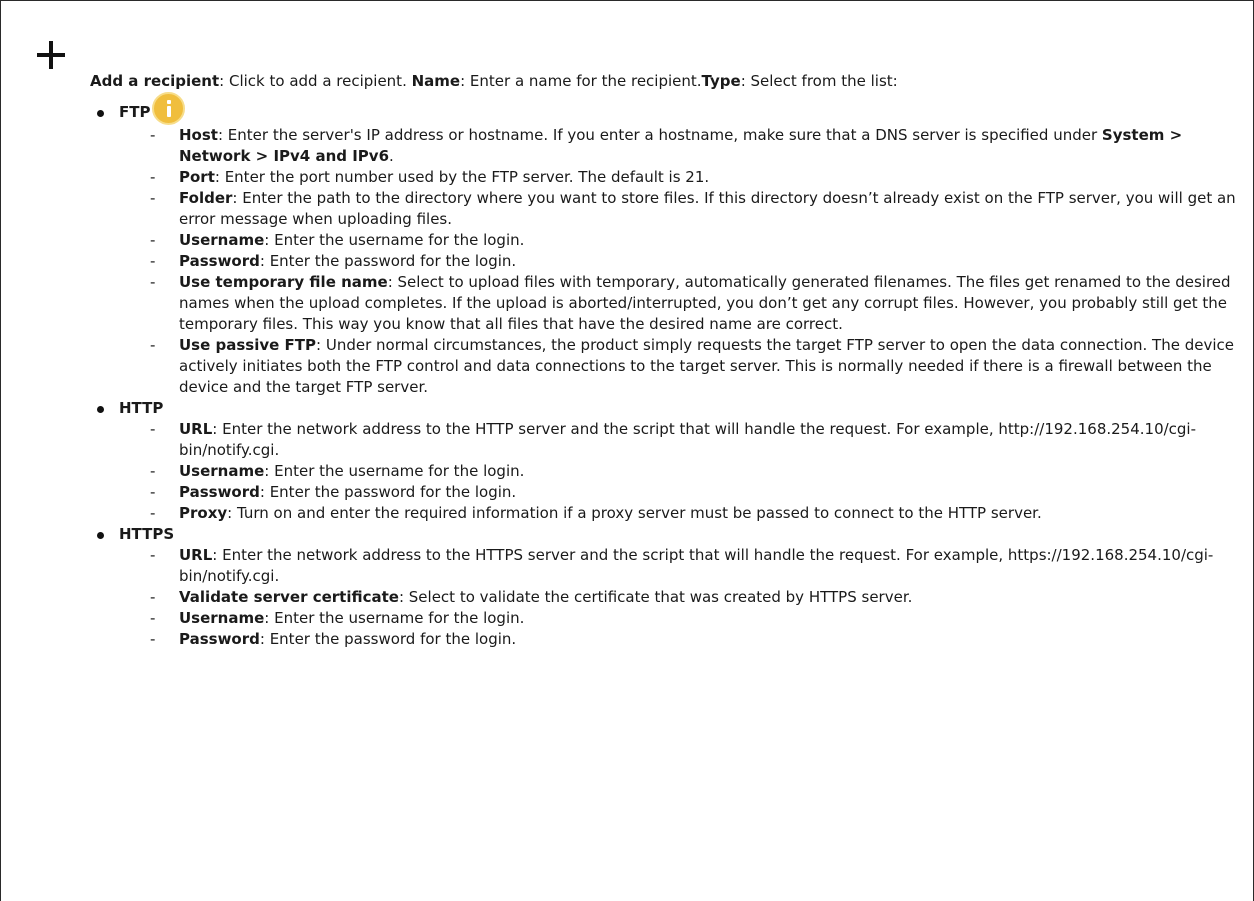  What do you see at coordinates (147, 534) in the screenshot?
I see `type-name: HTTPS` at bounding box center [147, 534].